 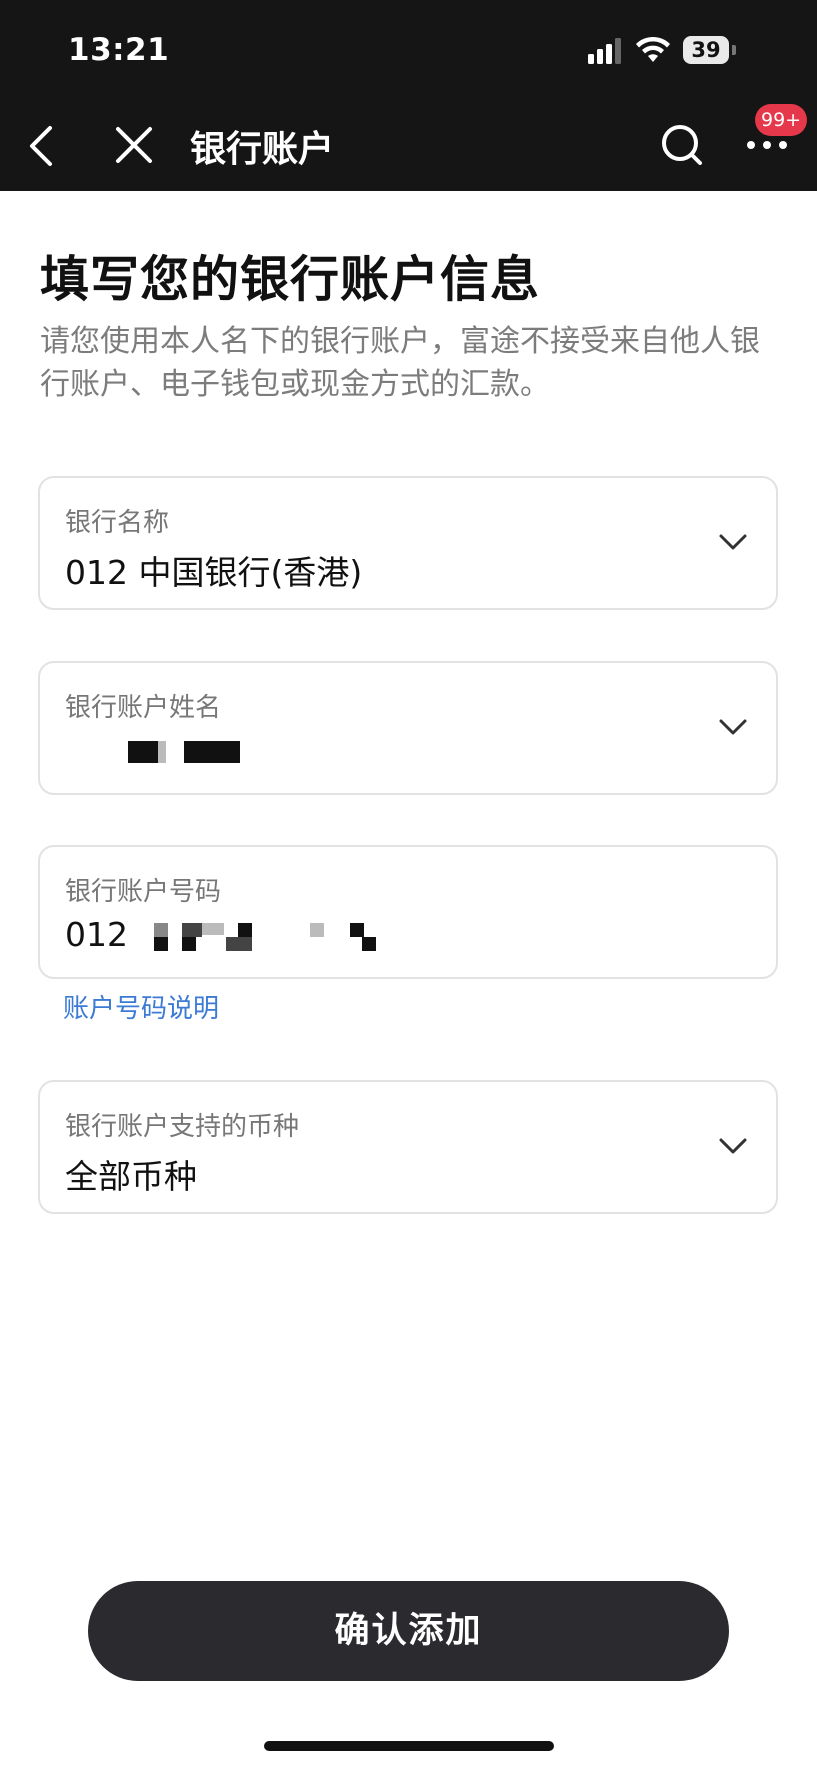 I want to click on signal-icon, so click(x=604, y=51).